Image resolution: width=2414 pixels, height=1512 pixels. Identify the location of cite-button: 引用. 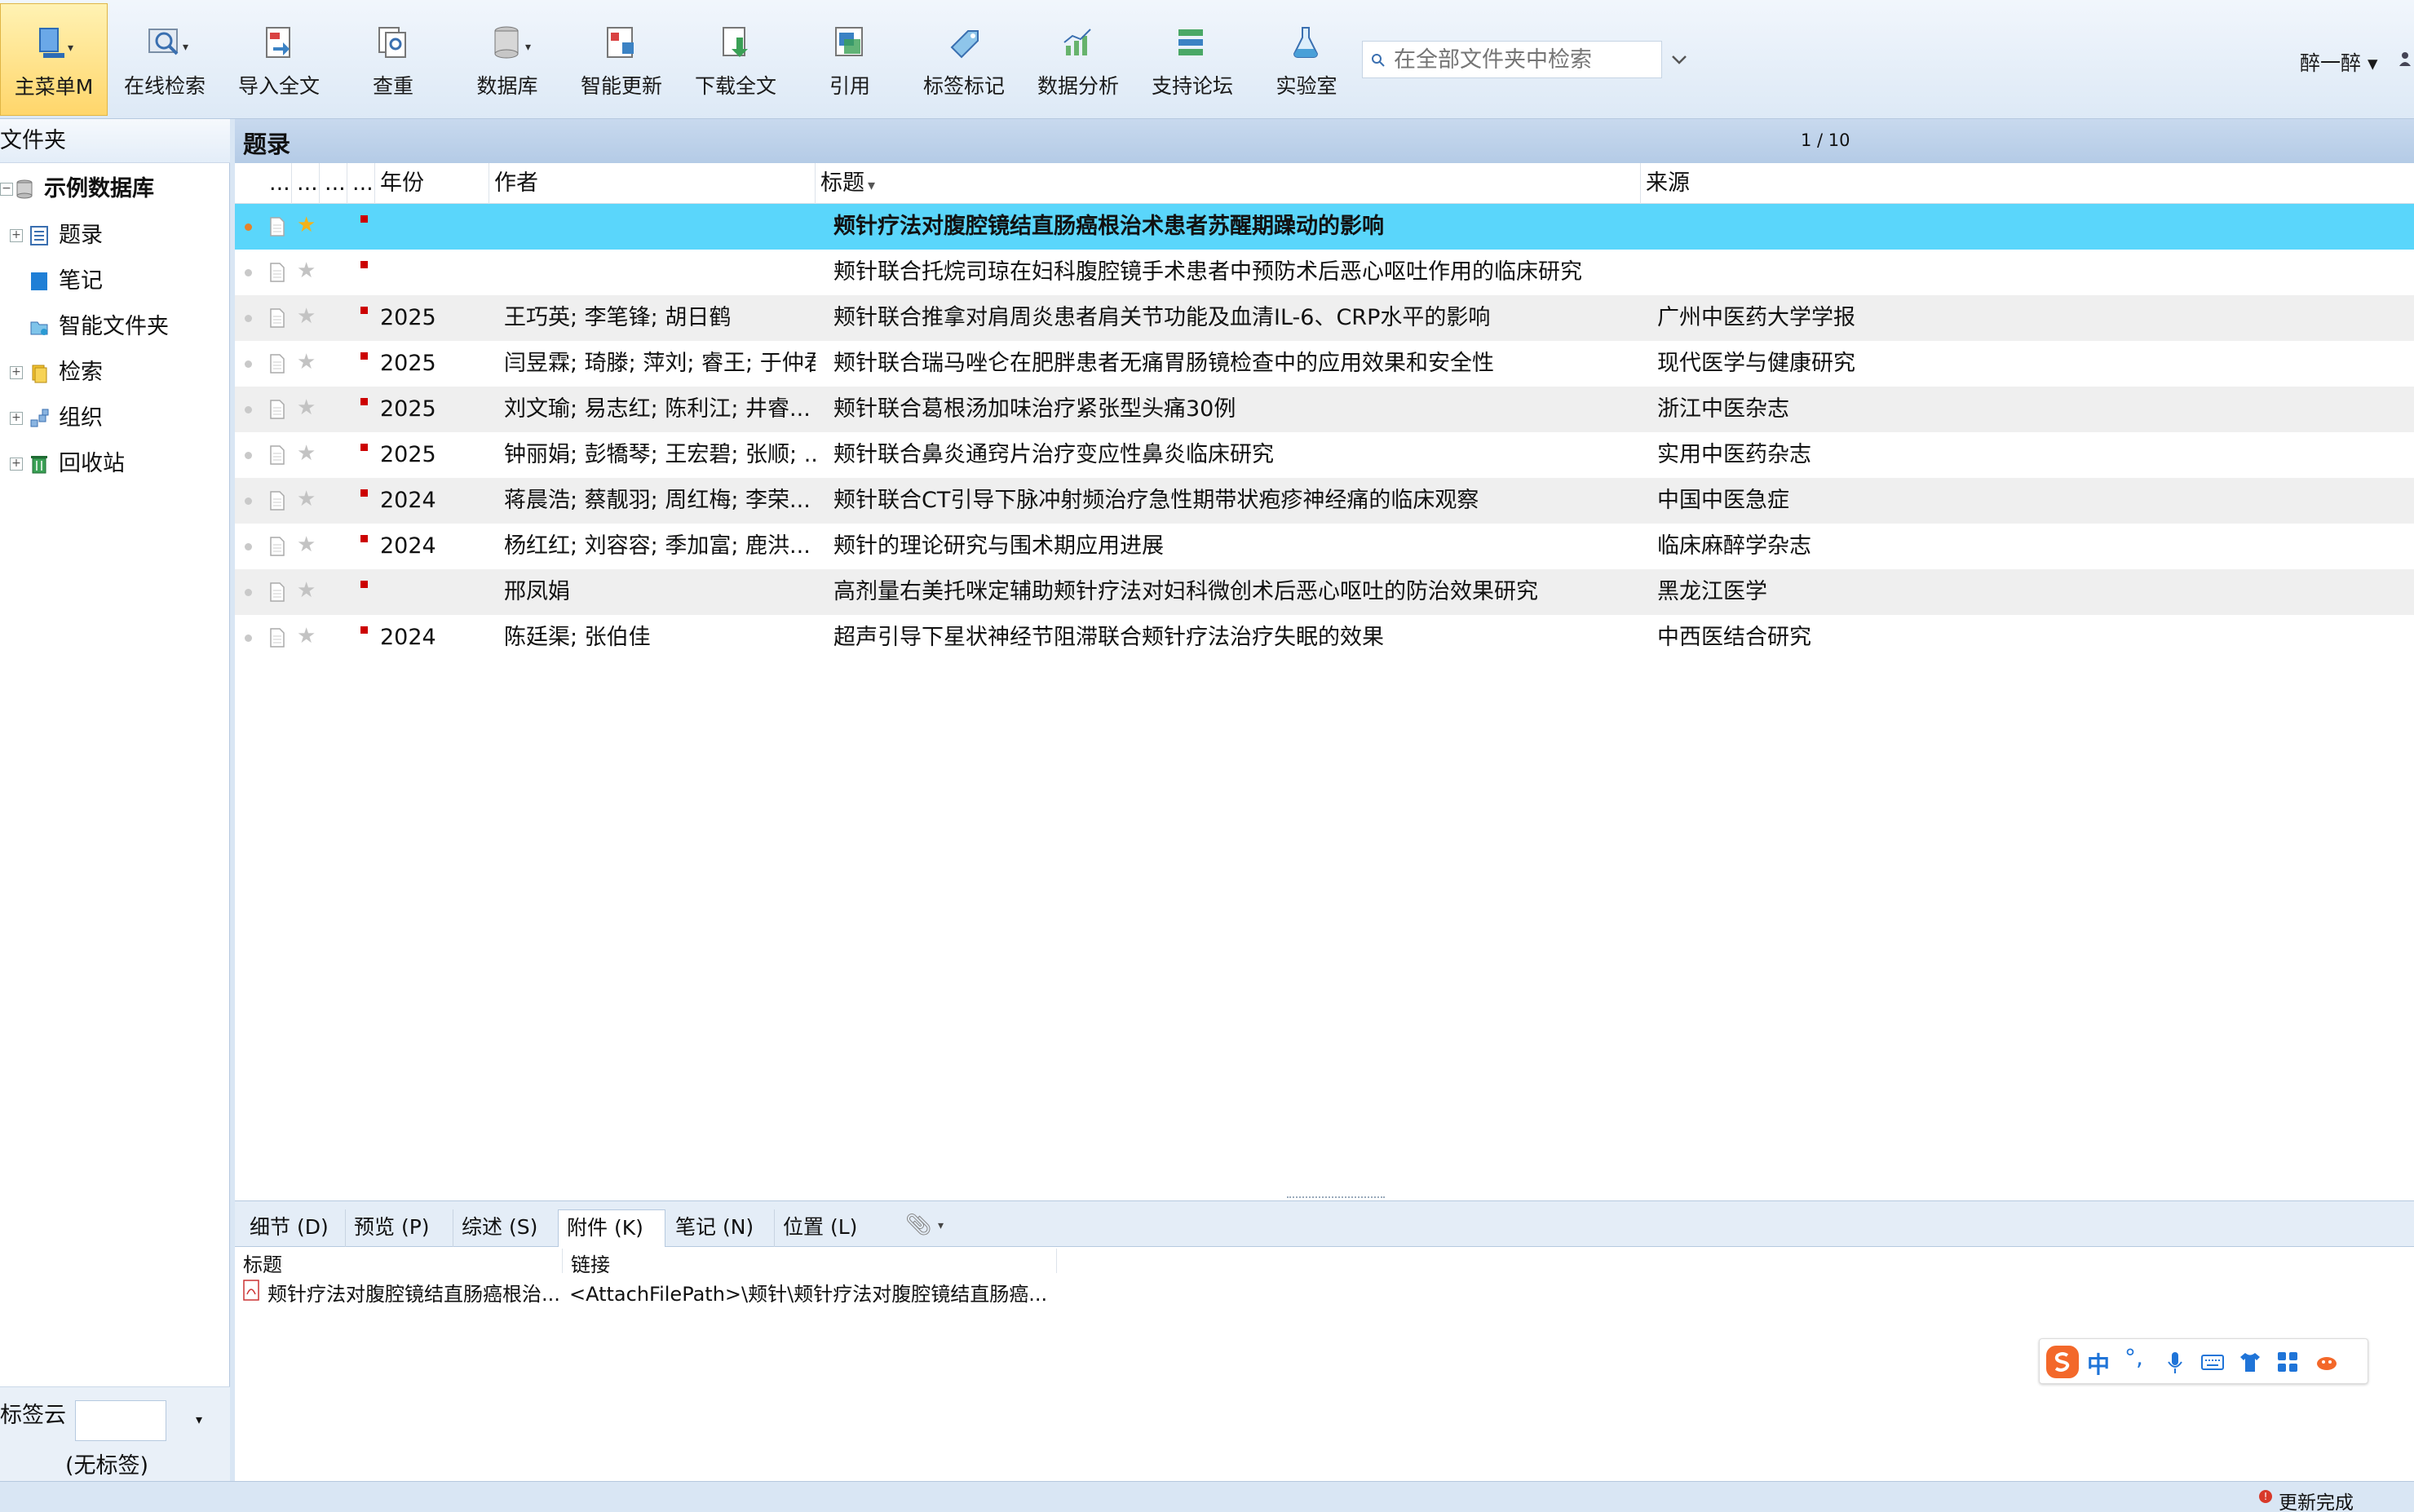
(850, 60).